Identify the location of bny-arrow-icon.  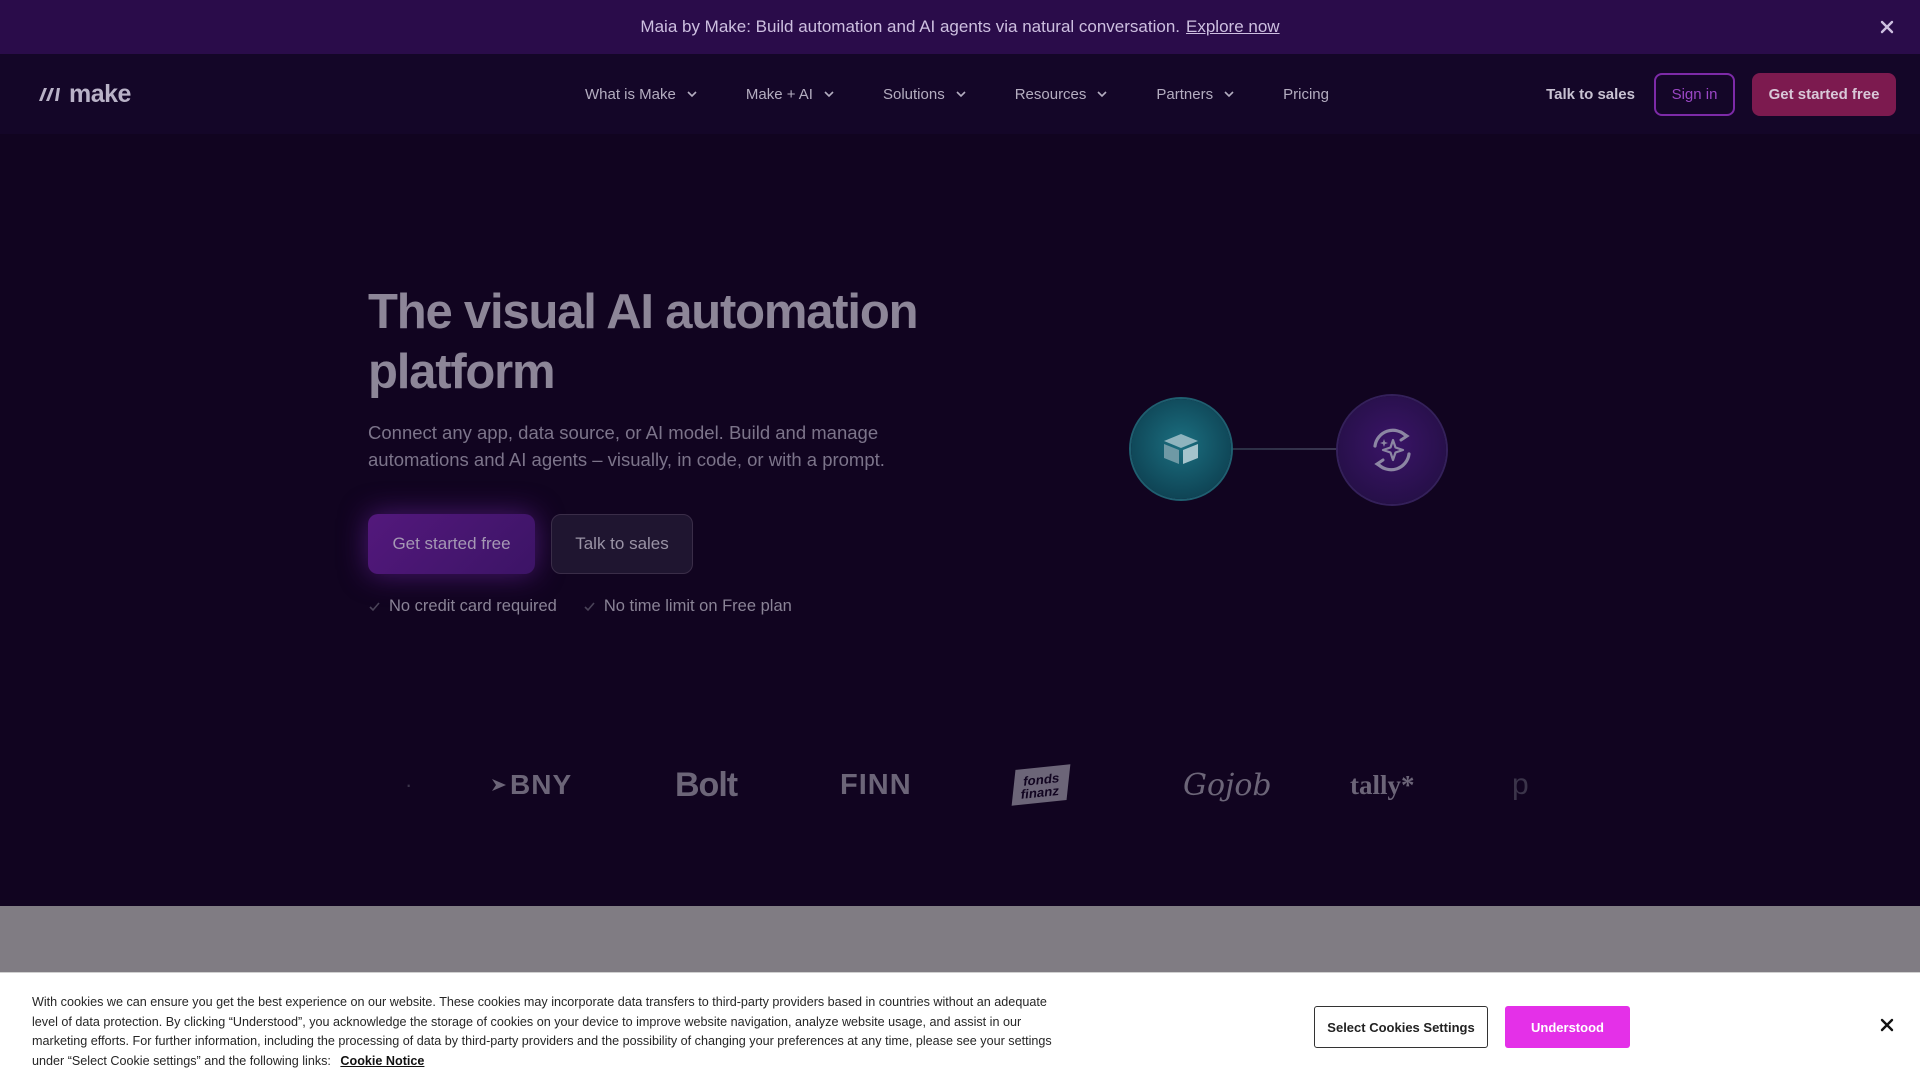
(499, 785).